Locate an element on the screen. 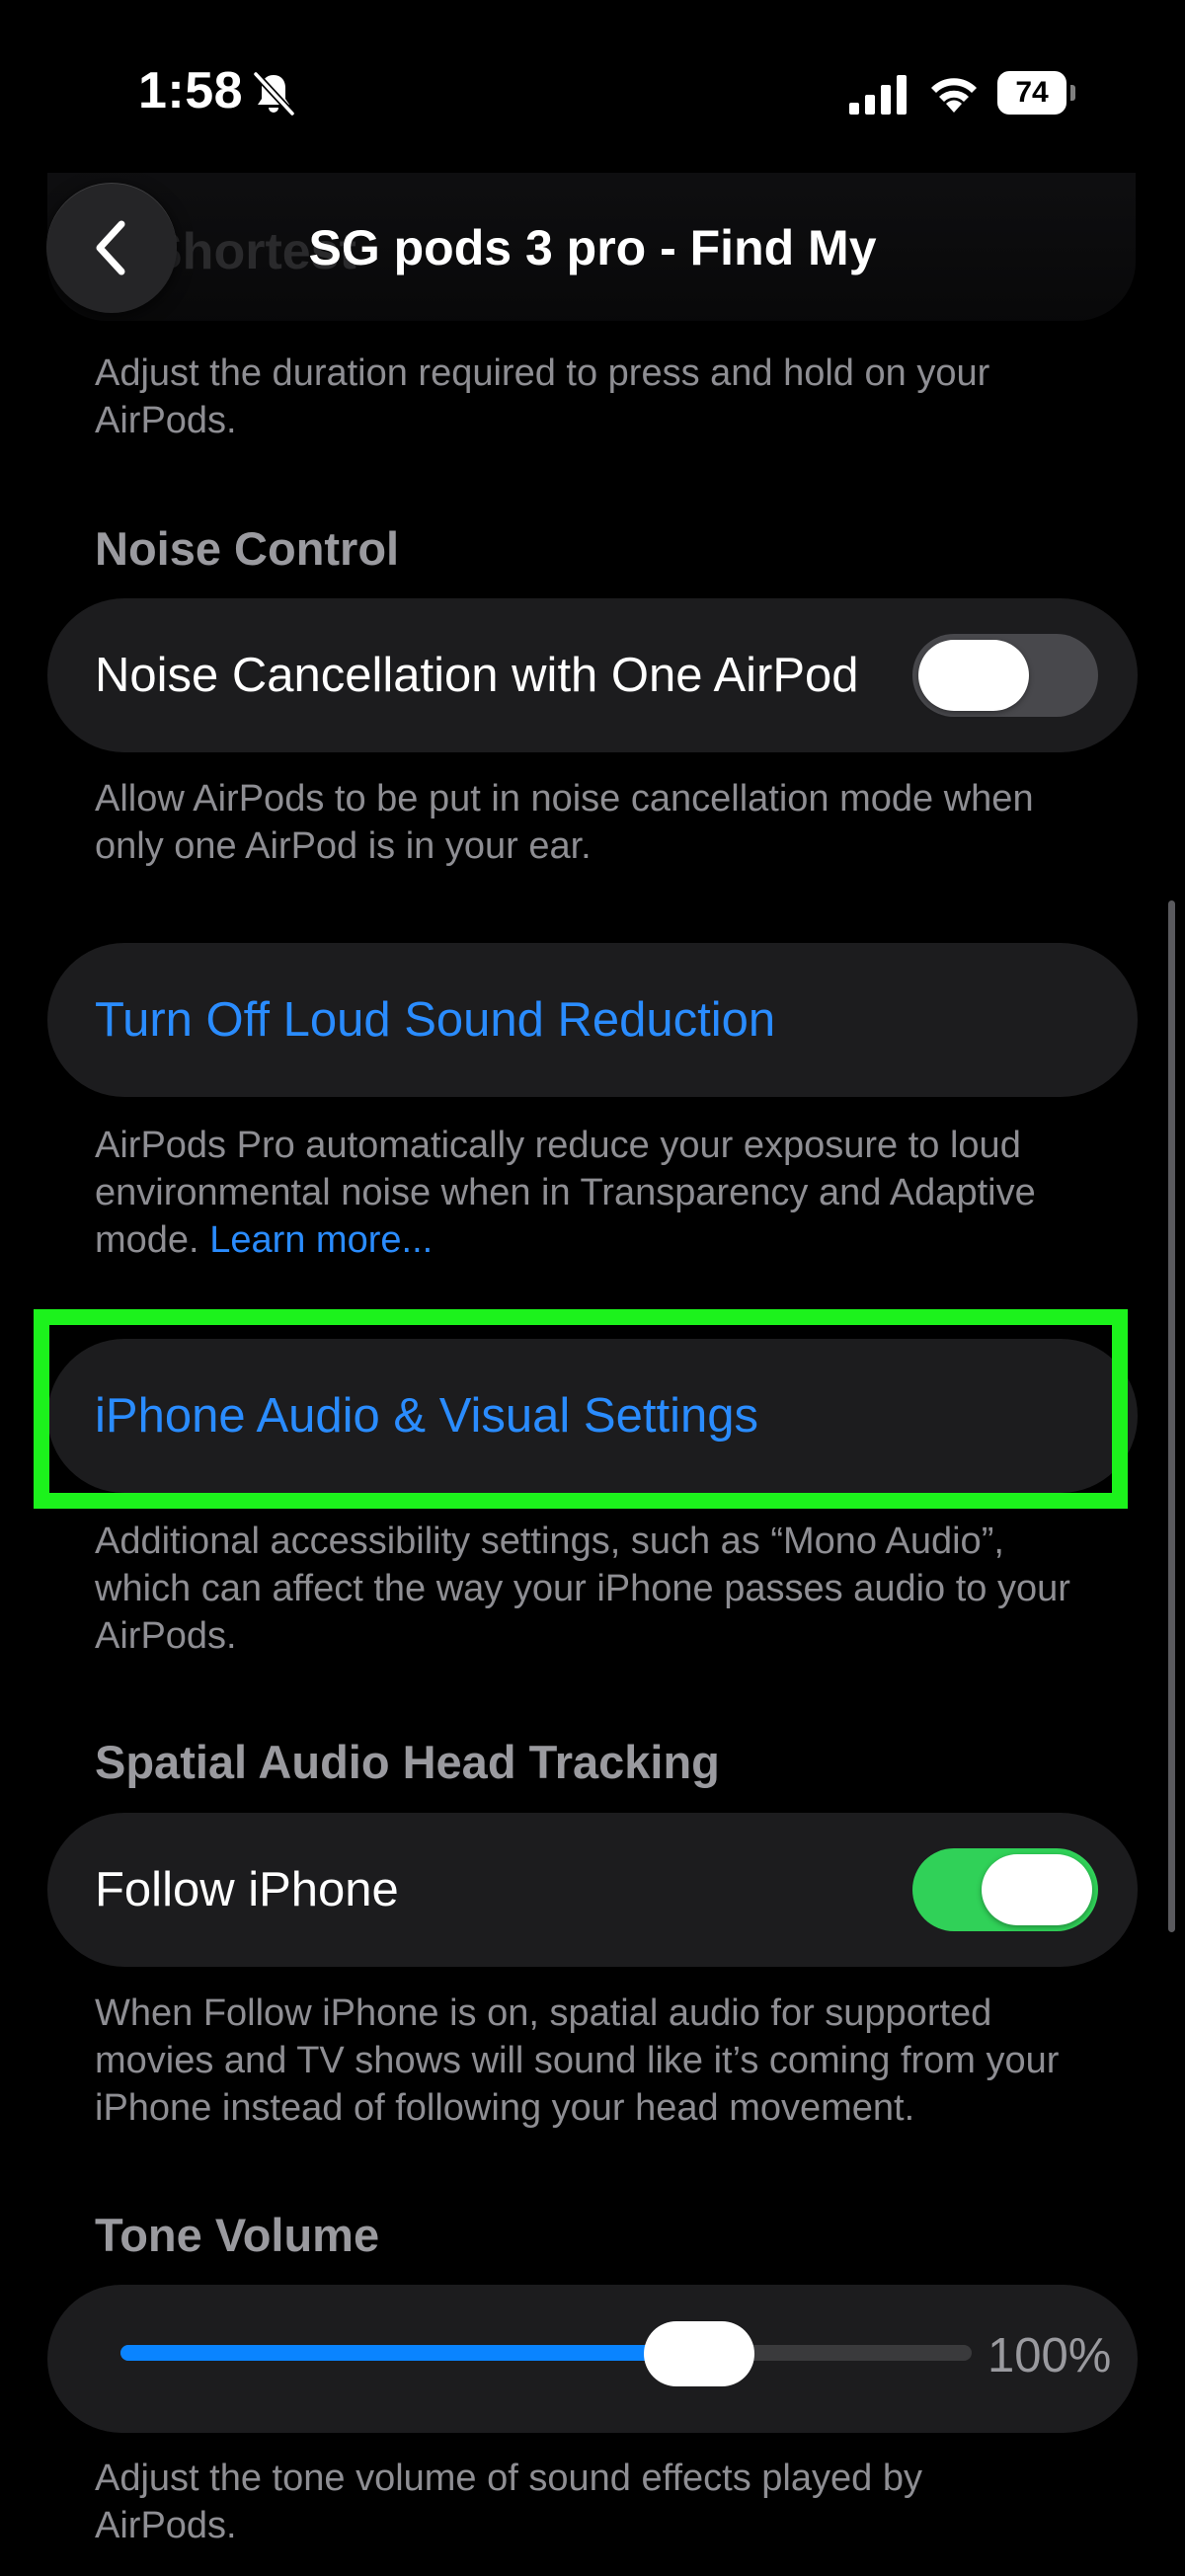 This screenshot has height=2576, width=1185. spatial-audio-header: Spatial Audio Head Tracking is located at coordinates (408, 1762).